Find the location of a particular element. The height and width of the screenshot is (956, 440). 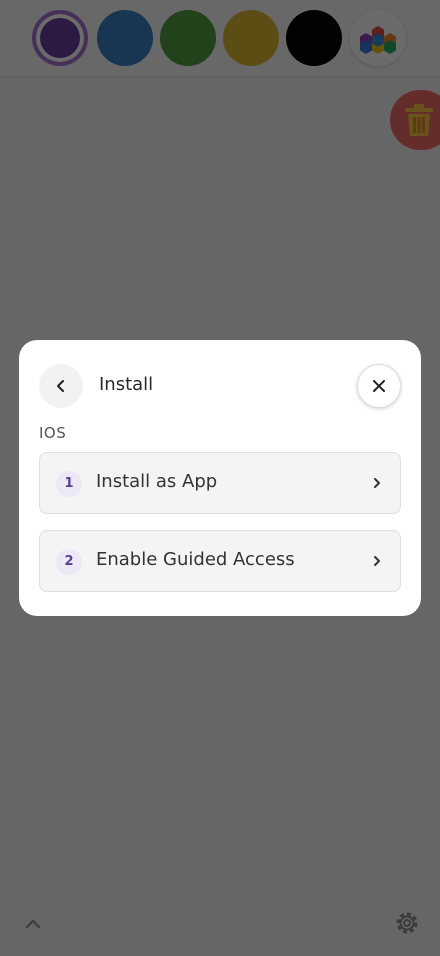

step-label: Install as App is located at coordinates (157, 481).